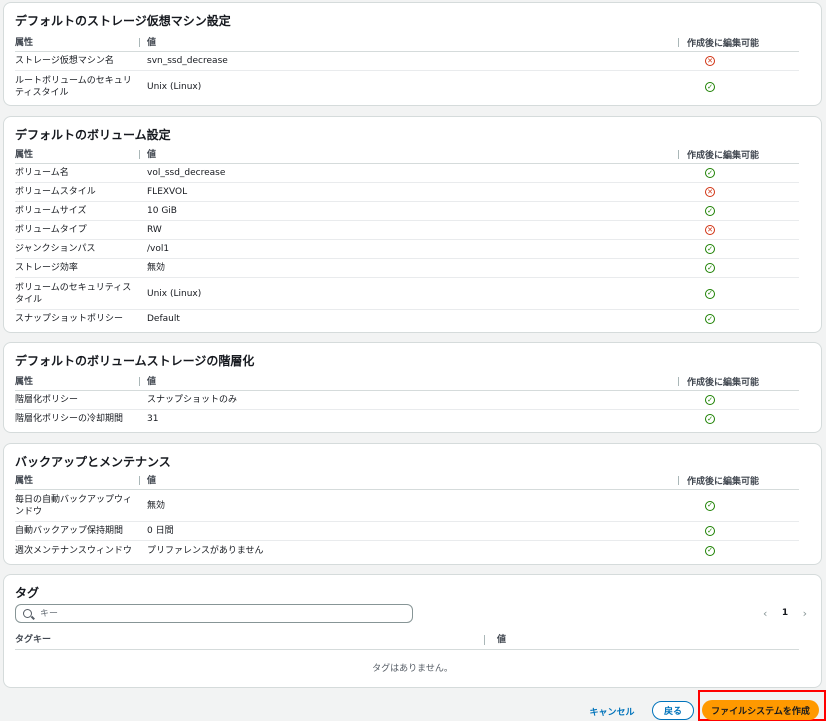  What do you see at coordinates (55, 192) in the screenshot?
I see `row-attr: ボリュームスタイル` at bounding box center [55, 192].